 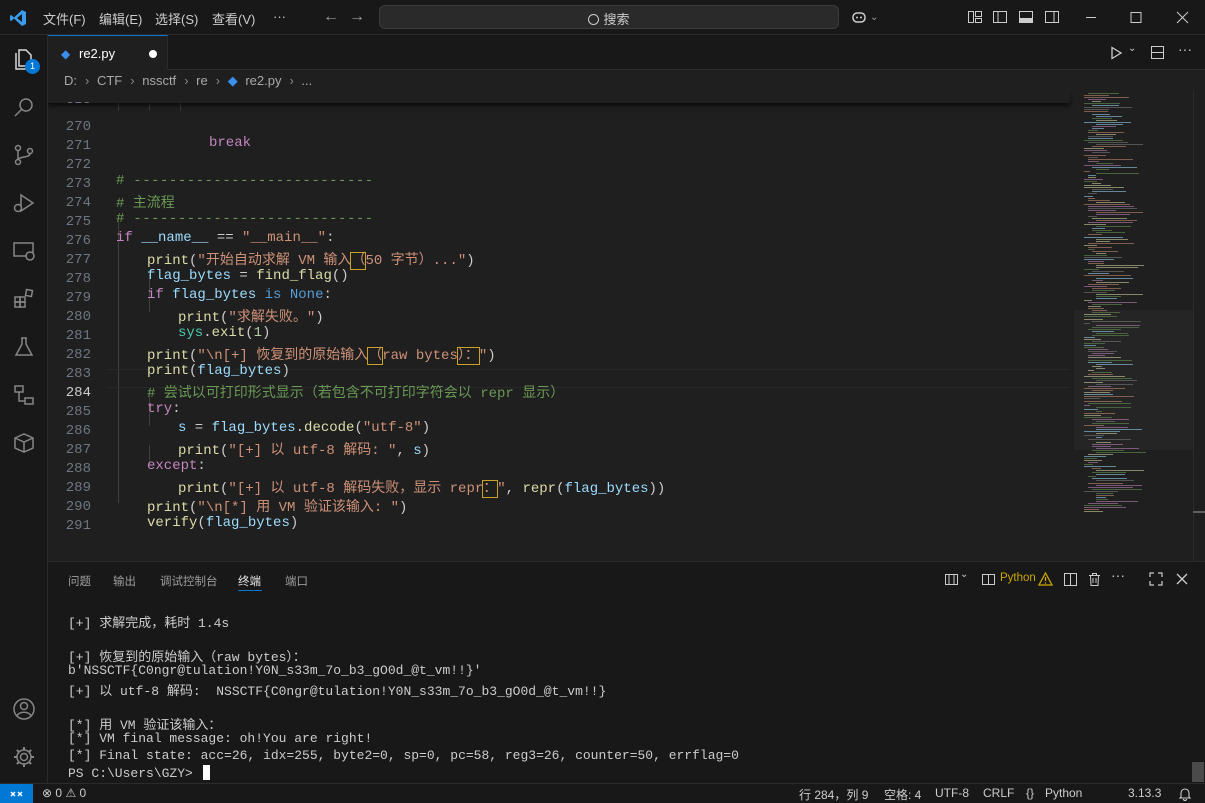 I want to click on run-options-chevron-icon: ⌄, so click(x=1132, y=48).